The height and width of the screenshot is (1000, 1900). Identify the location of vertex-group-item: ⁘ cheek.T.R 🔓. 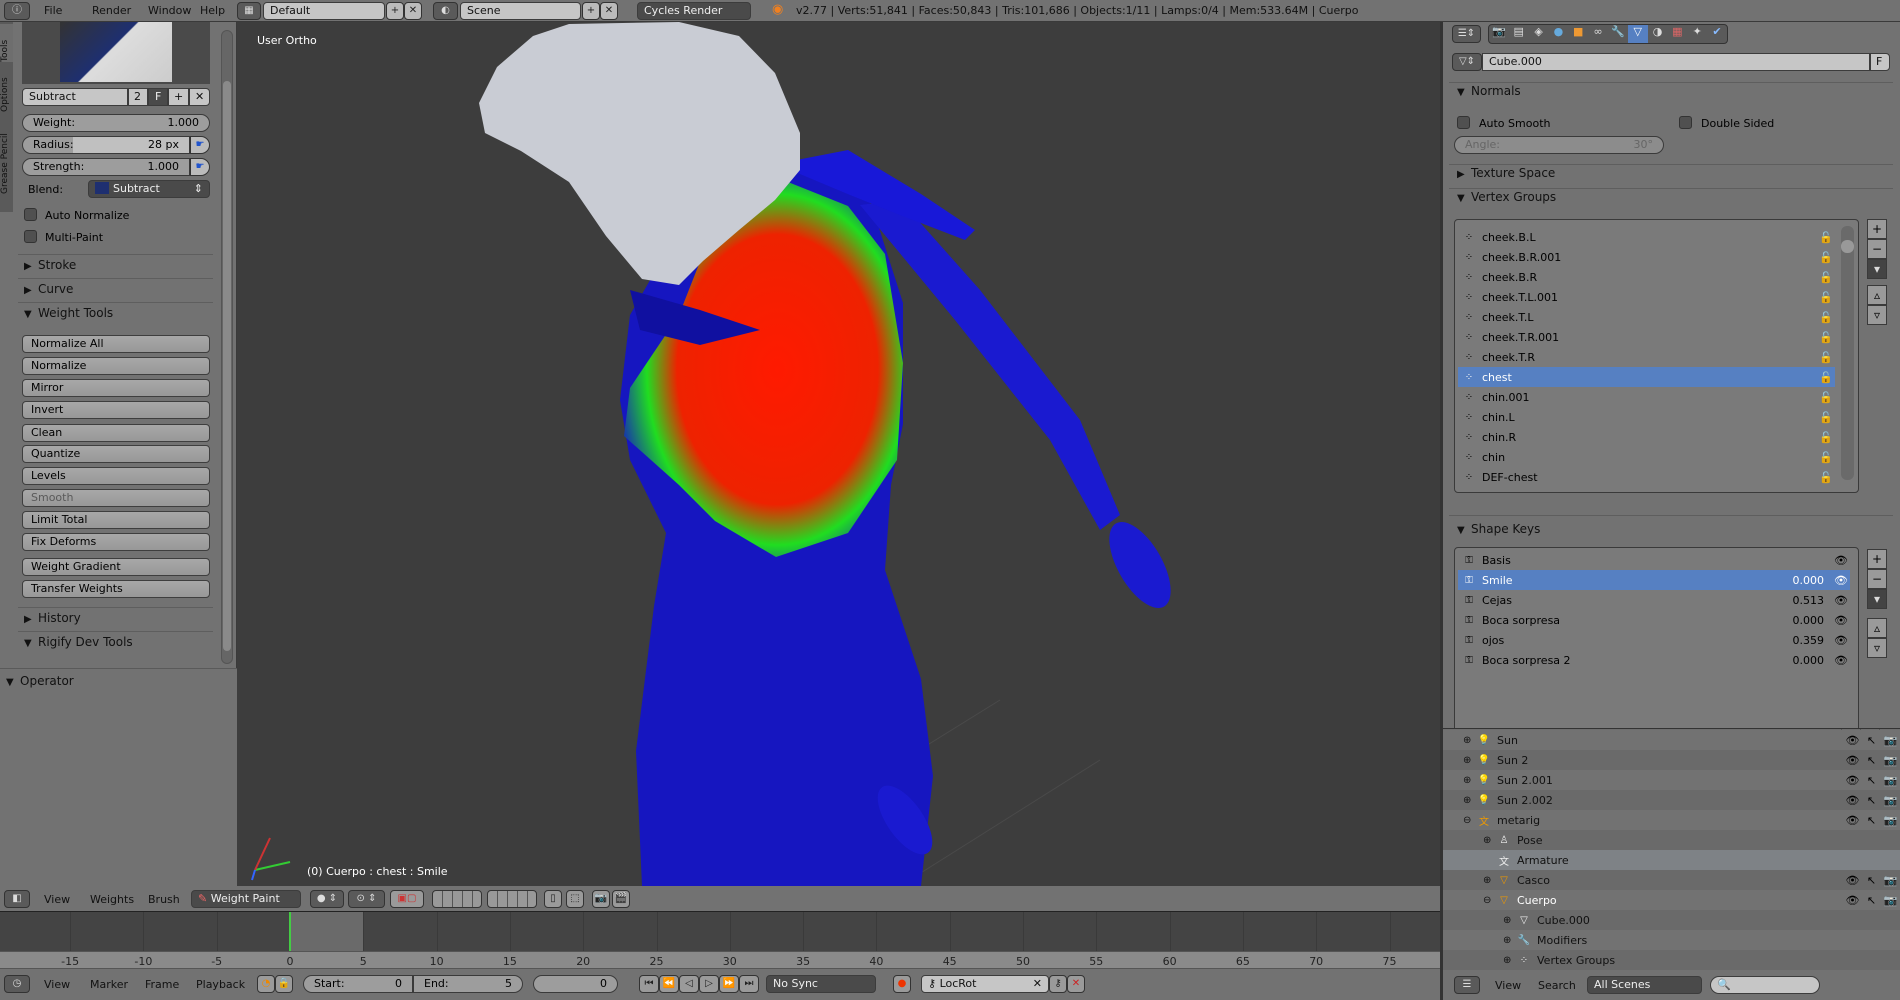
(1646, 357).